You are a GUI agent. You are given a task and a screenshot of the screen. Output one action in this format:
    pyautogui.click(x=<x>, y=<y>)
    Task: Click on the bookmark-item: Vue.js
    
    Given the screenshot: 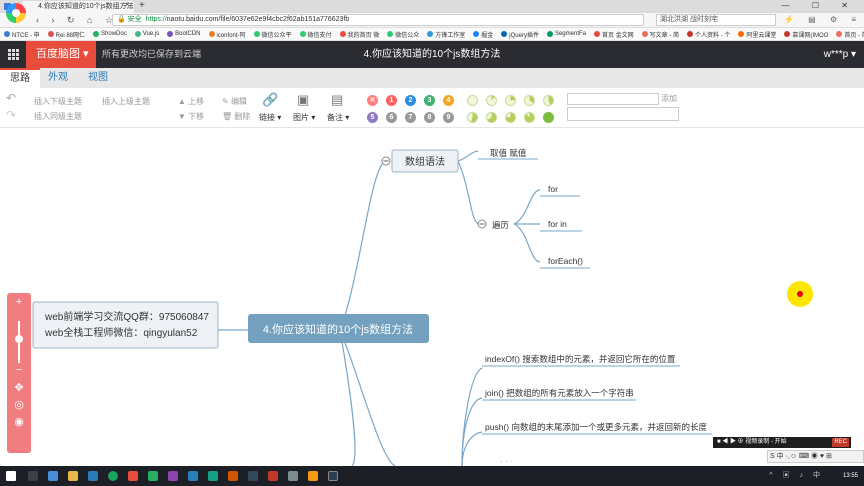 What is the action you would take?
    pyautogui.click(x=146, y=34)
    